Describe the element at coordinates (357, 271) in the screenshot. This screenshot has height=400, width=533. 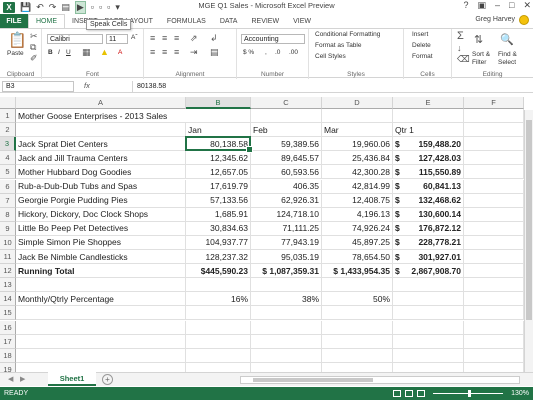
I see `cell-d12: $ 1,433,954.35` at that location.